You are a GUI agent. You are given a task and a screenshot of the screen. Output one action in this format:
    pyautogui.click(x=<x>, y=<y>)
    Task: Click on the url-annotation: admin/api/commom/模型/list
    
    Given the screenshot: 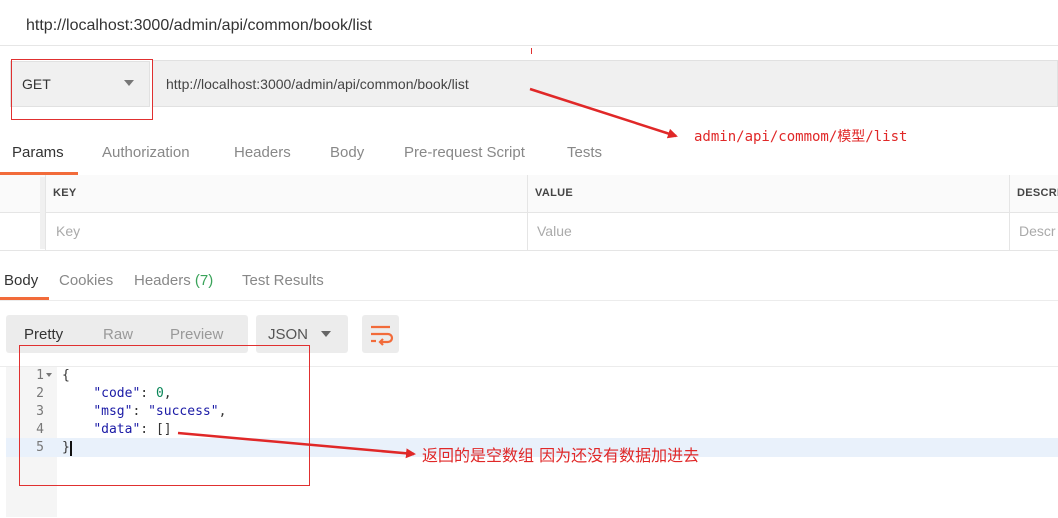 What is the action you would take?
    pyautogui.click(x=801, y=137)
    